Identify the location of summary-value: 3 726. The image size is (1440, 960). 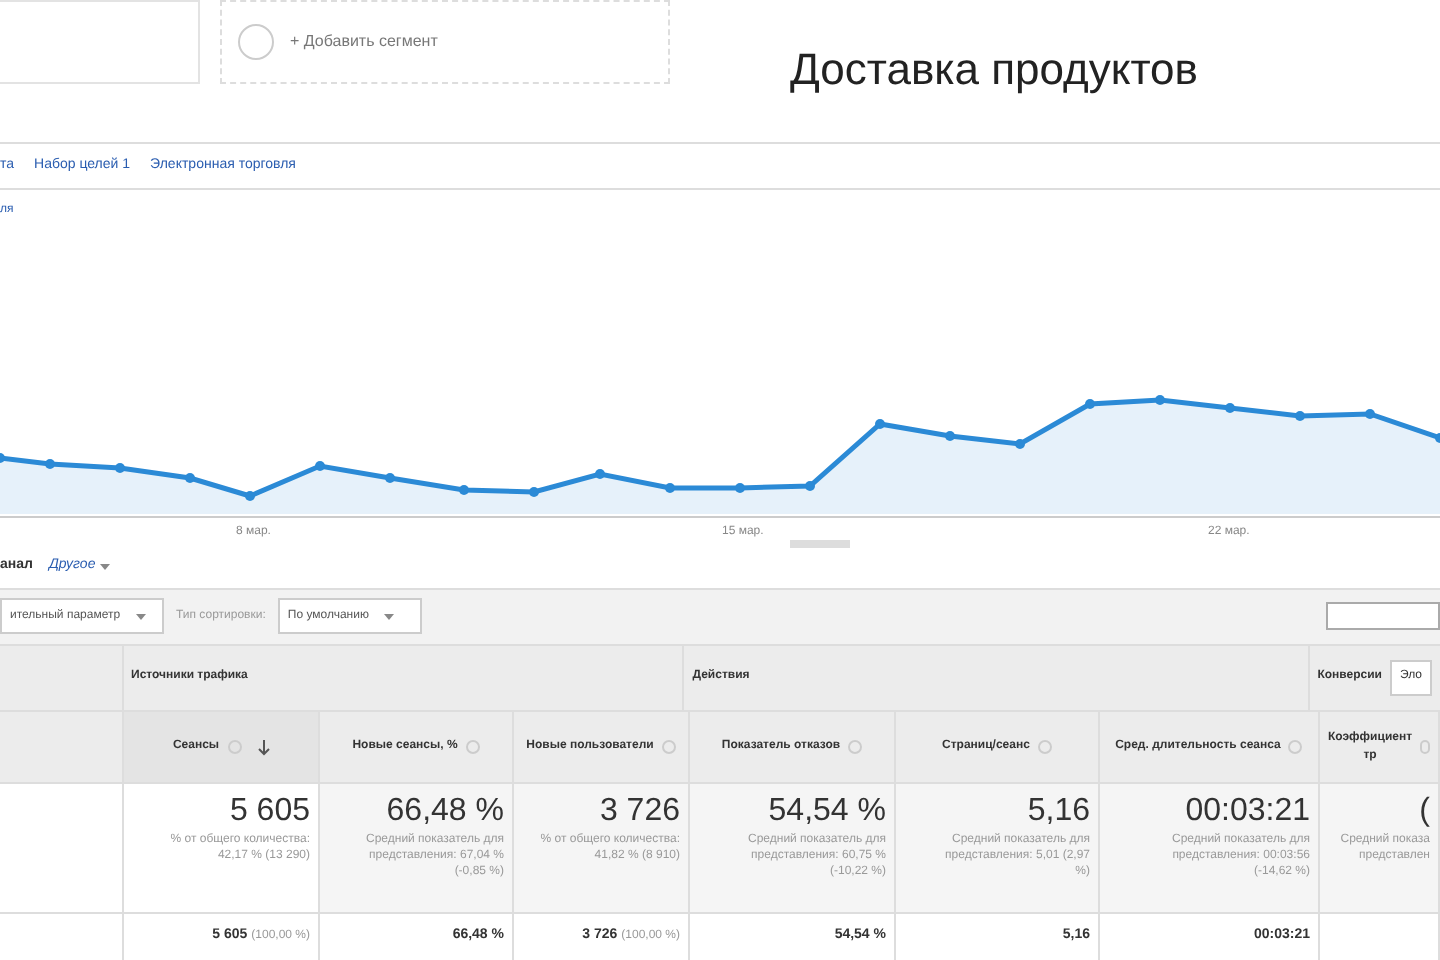
(639, 811).